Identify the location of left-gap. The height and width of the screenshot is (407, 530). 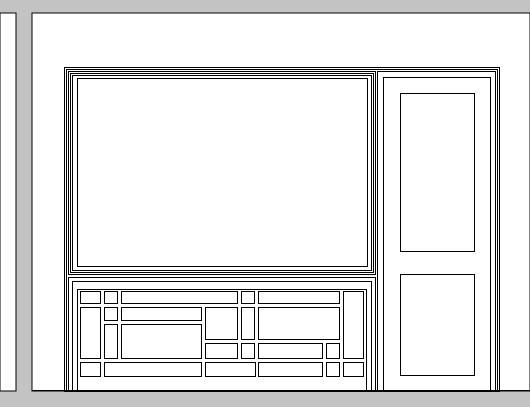
(24, 202).